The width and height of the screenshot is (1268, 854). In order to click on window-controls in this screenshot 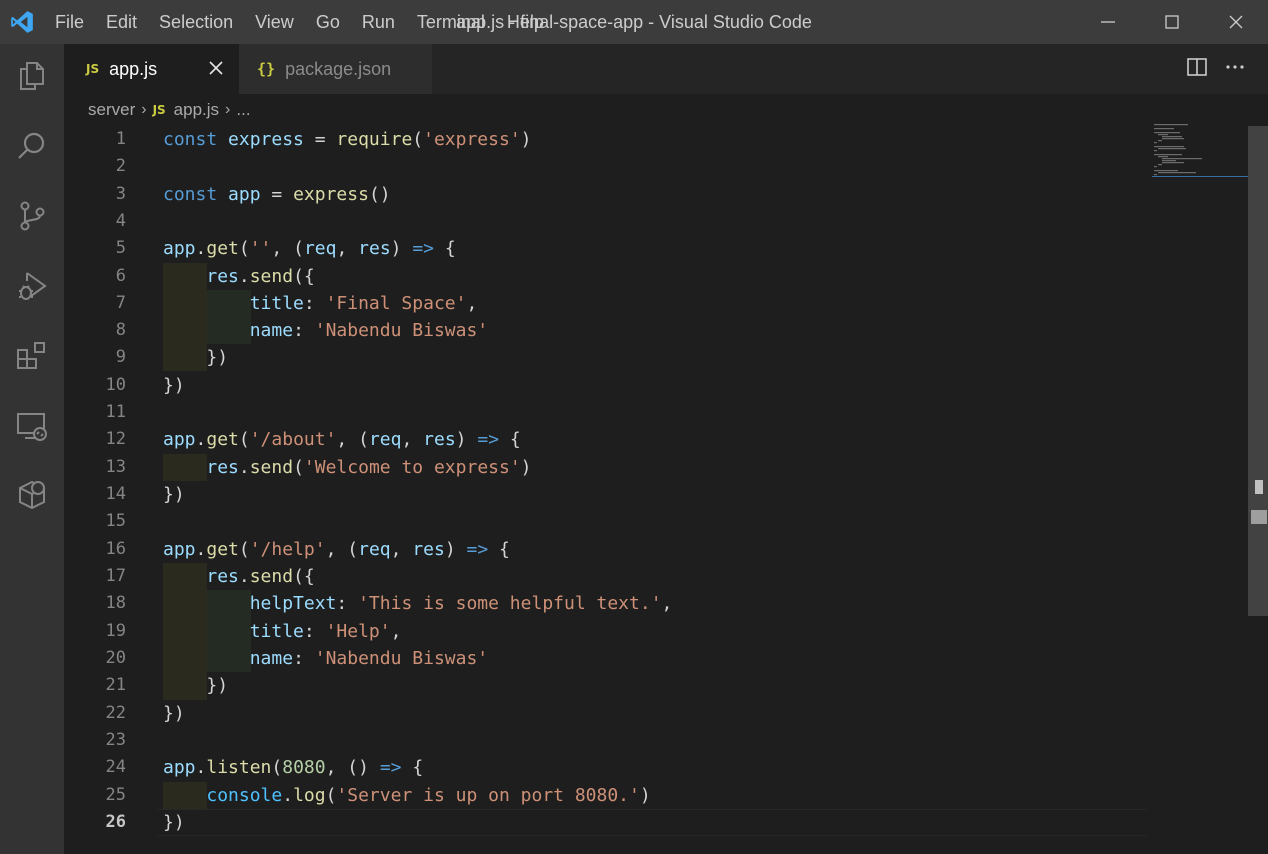, I will do `click(1172, 22)`.